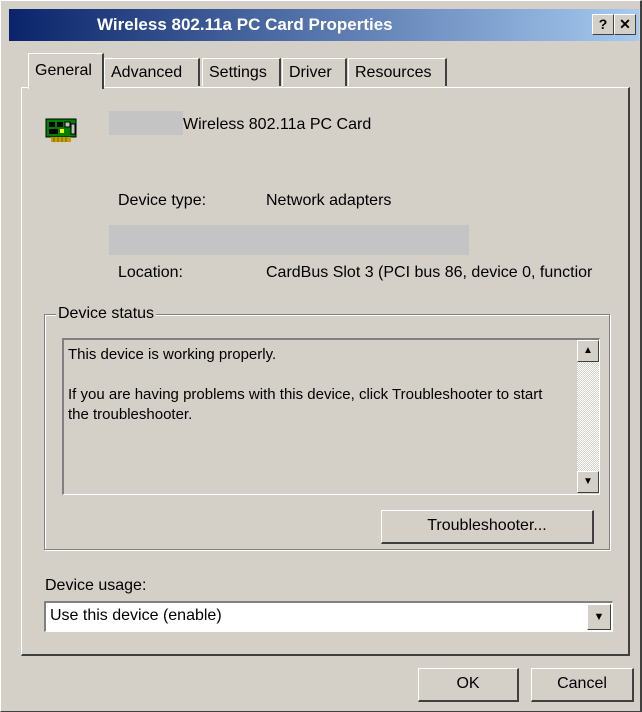 The width and height of the screenshot is (642, 712). What do you see at coordinates (397, 72) in the screenshot?
I see `tab-resources: Resources` at bounding box center [397, 72].